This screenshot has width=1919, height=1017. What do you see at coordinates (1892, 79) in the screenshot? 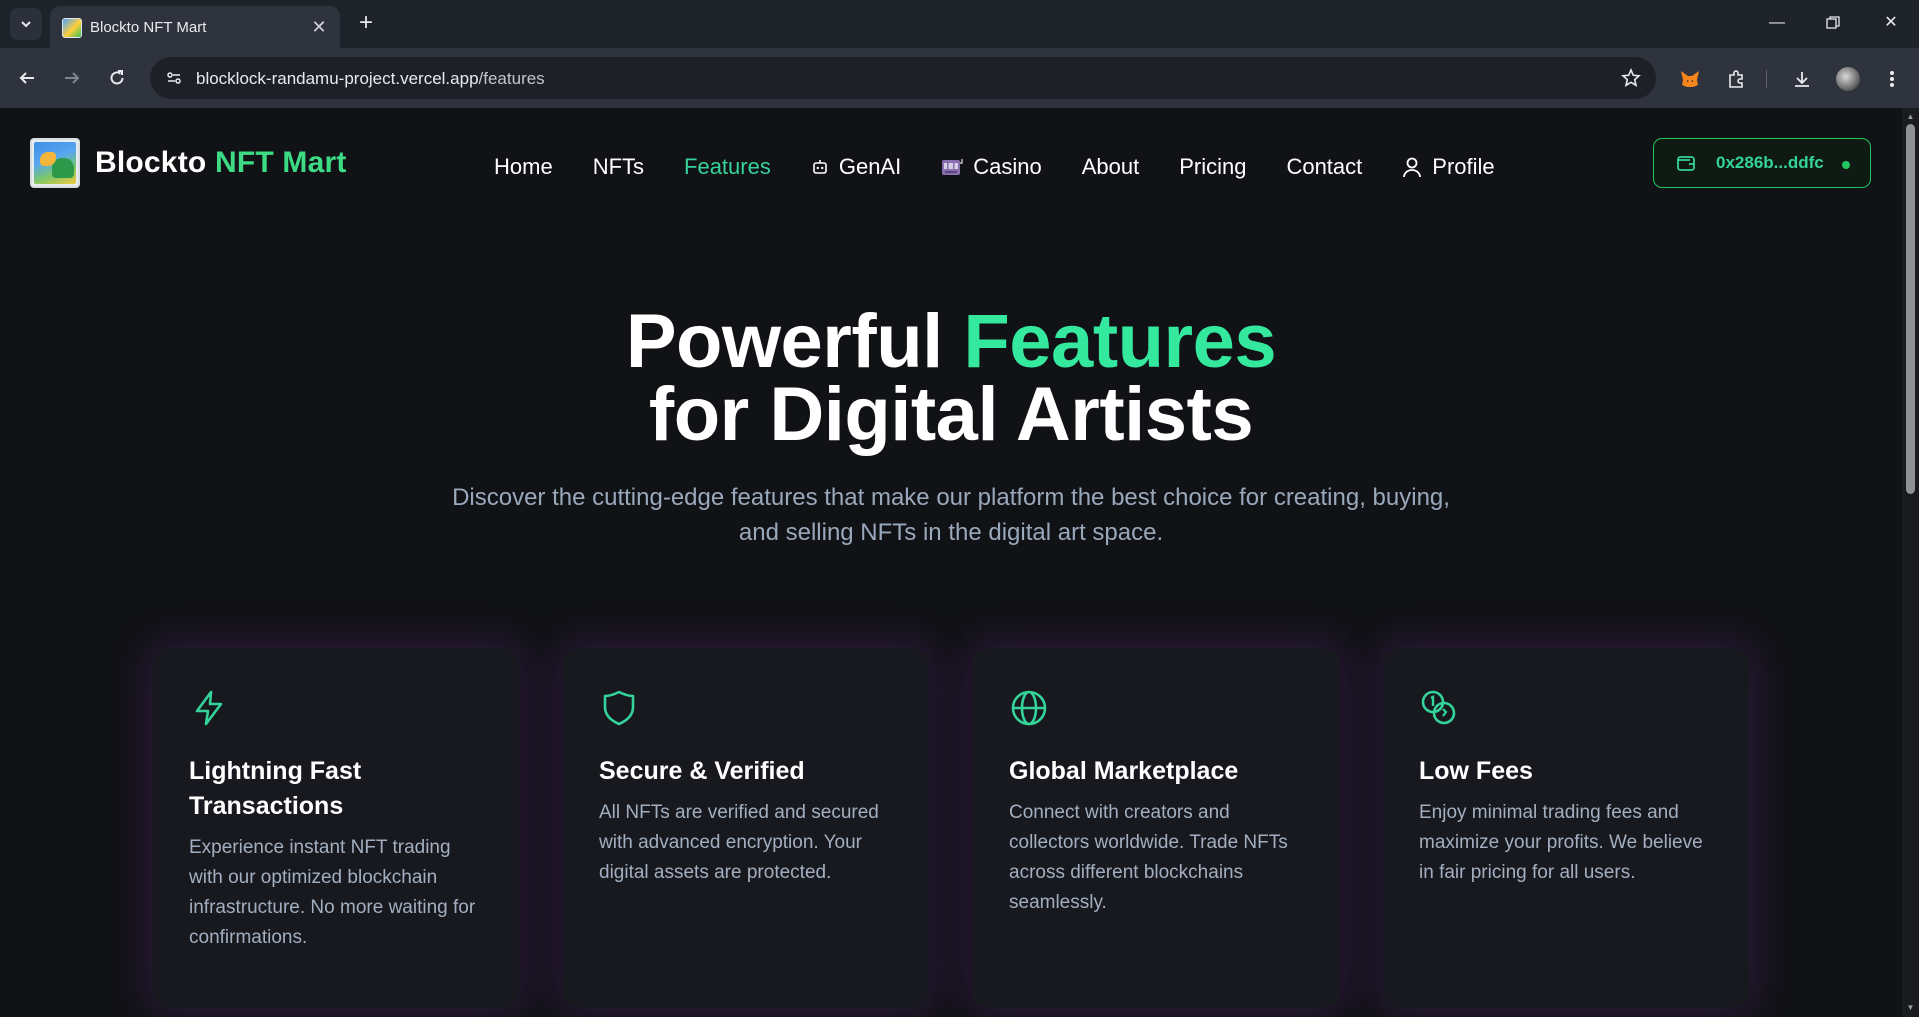
I see `browser-menu-icon` at bounding box center [1892, 79].